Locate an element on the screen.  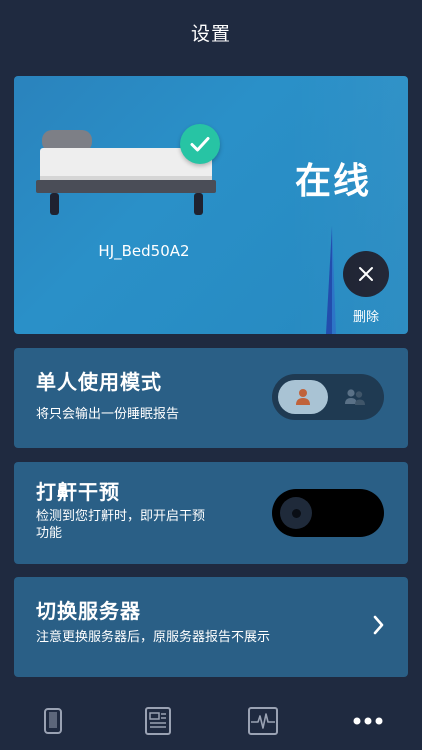
nav-monitor is located at coordinates (263, 721).